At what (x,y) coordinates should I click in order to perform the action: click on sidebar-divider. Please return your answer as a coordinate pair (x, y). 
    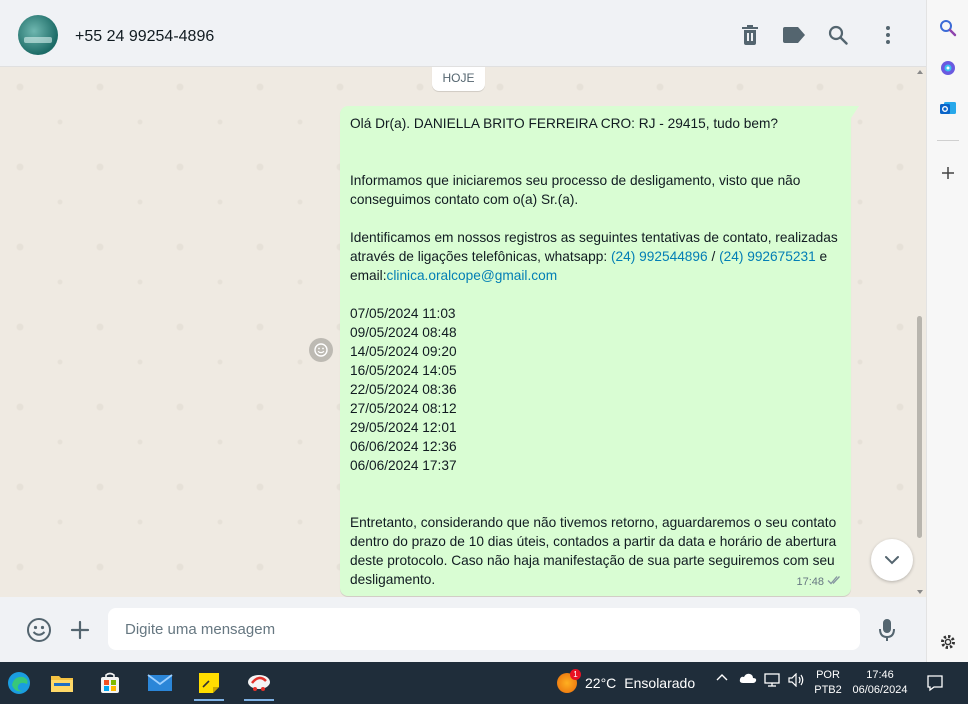
    Looking at the image, I should click on (948, 140).